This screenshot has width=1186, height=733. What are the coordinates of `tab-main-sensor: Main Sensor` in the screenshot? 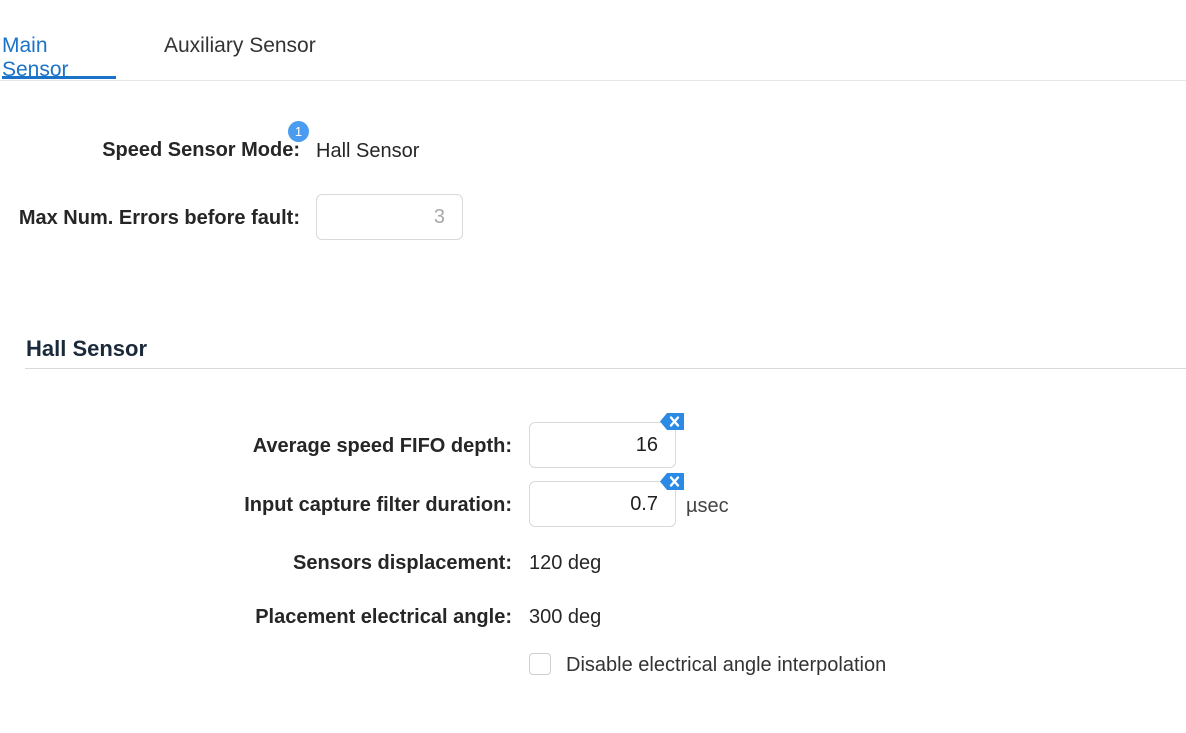 It's located at (59, 57).